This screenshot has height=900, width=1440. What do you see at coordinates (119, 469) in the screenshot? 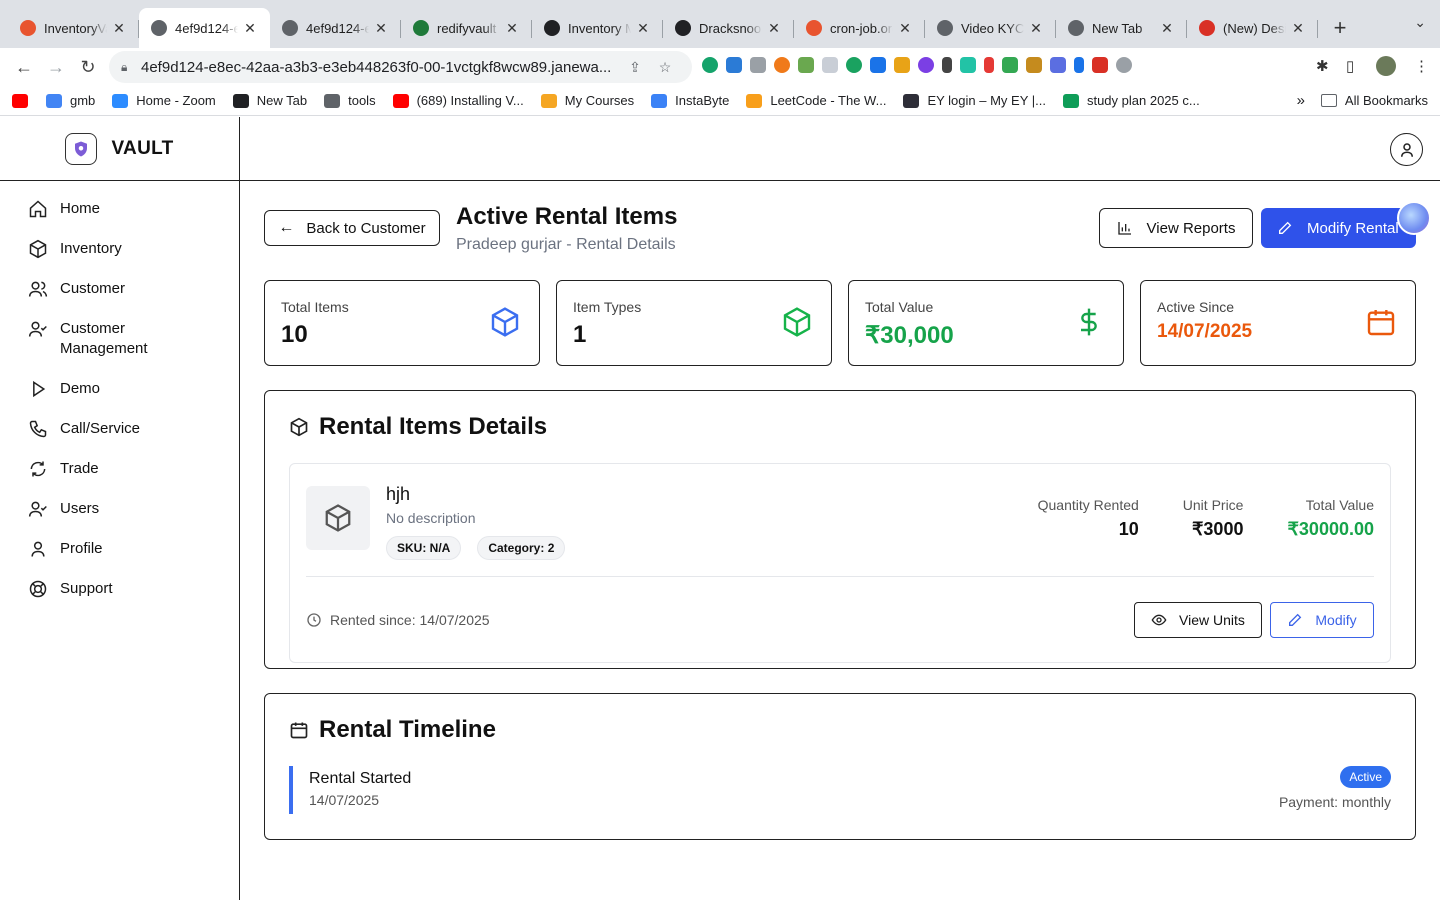
I see `sidebar-item-trade: Trade` at bounding box center [119, 469].